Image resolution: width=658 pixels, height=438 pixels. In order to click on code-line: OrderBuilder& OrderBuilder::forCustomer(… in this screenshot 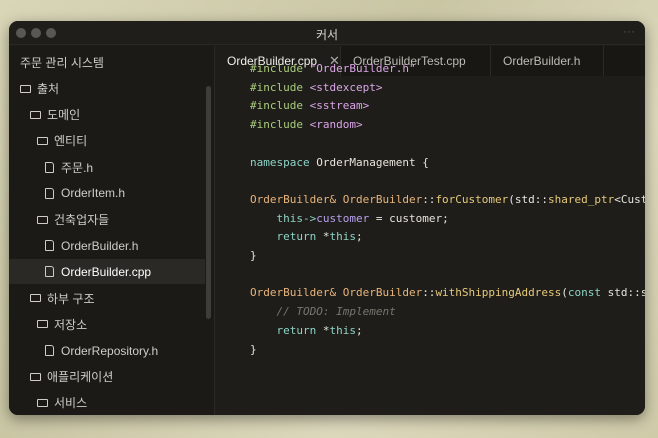, I will do `click(447, 200)`.